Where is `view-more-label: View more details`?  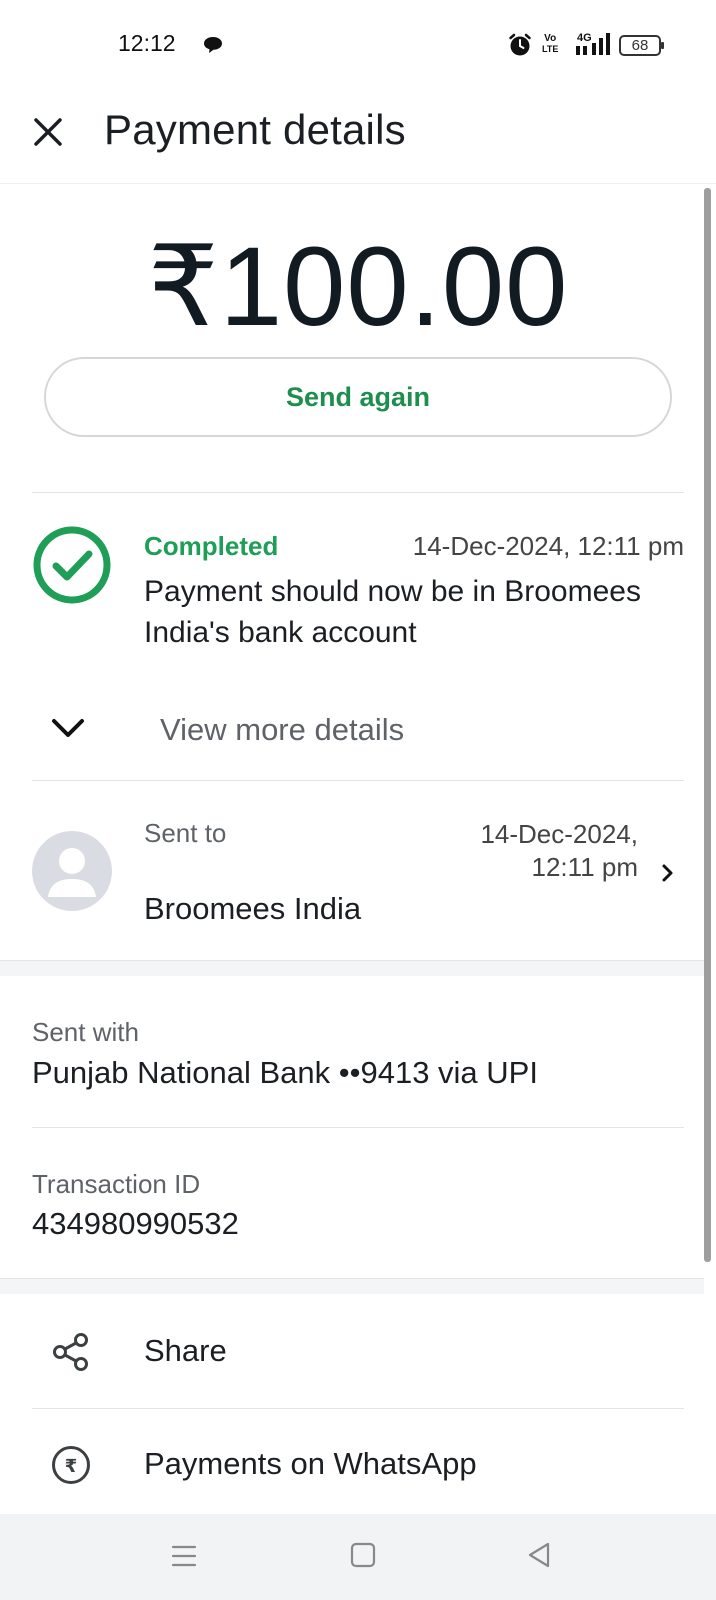
view-more-label: View more details is located at coordinates (282, 729).